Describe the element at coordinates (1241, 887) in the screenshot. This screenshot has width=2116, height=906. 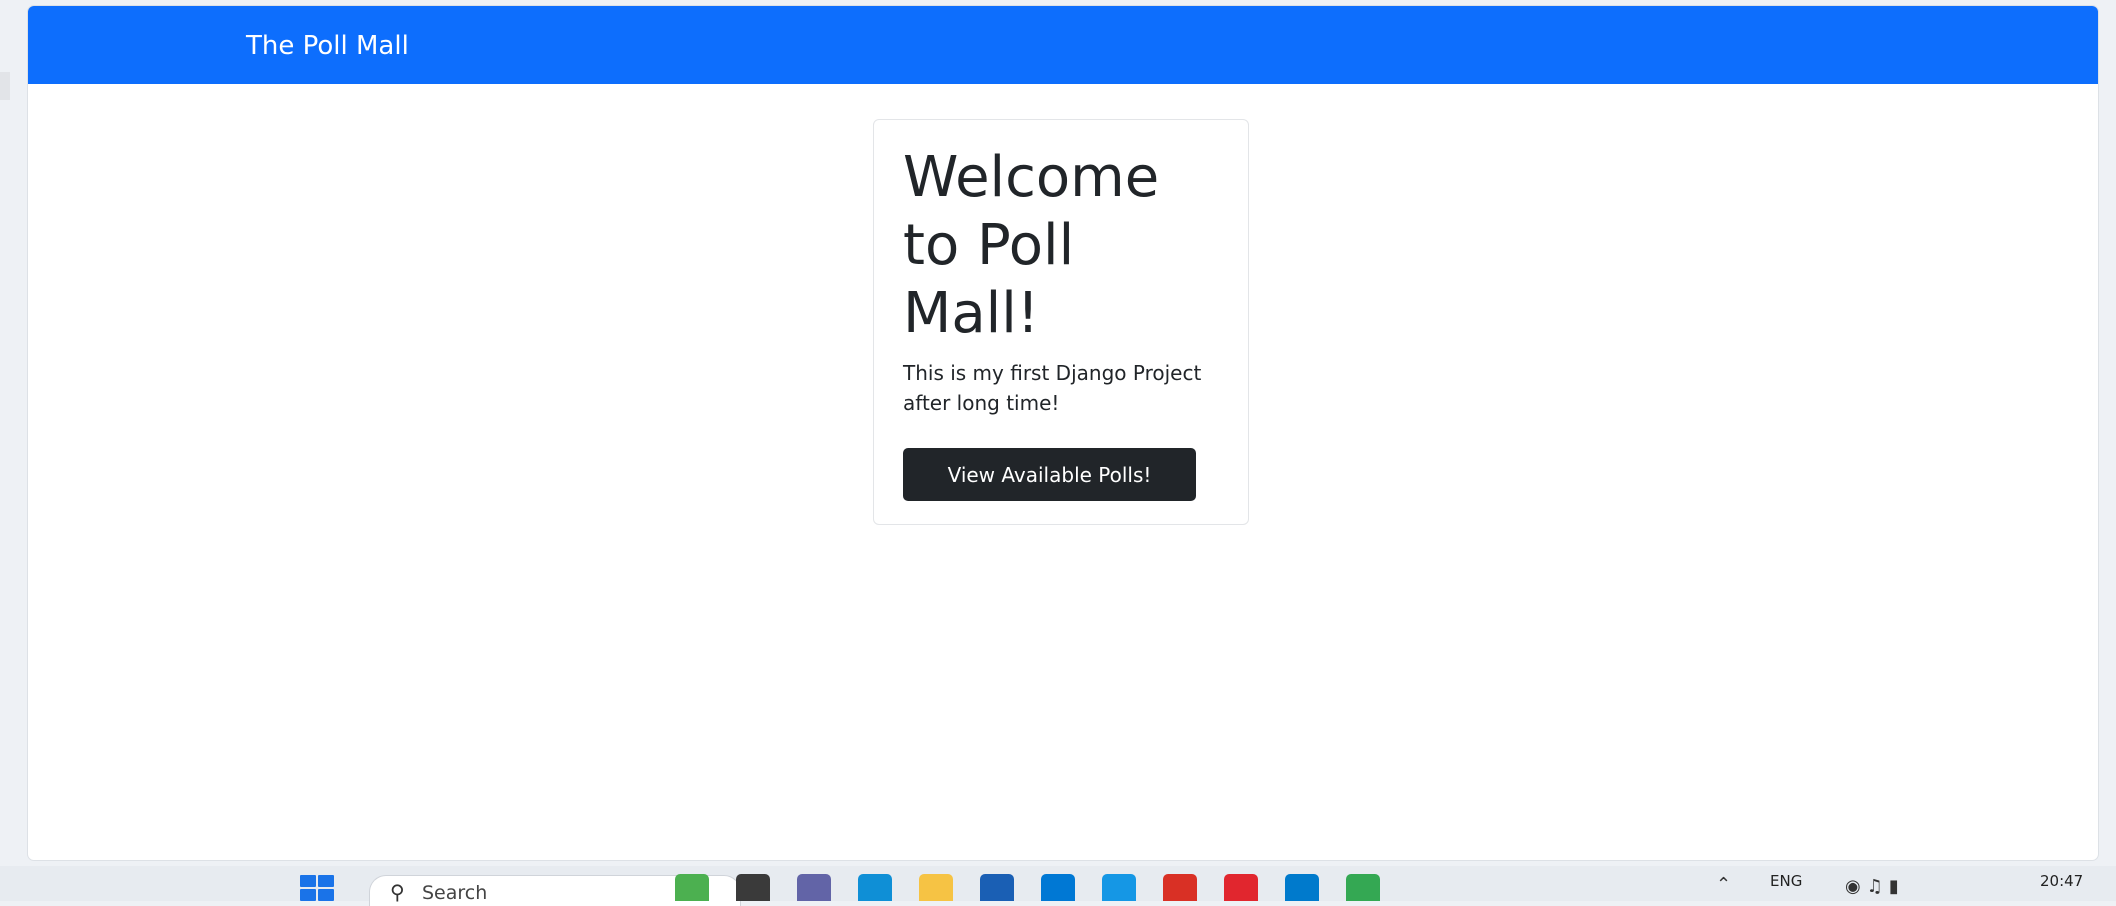
I see `opera-icon` at that location.